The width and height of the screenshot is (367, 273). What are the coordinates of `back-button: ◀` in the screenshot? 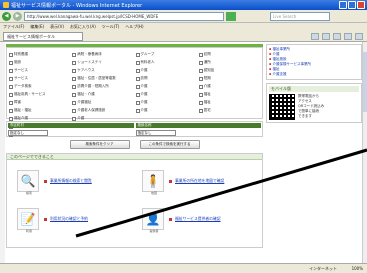 It's located at (6, 16).